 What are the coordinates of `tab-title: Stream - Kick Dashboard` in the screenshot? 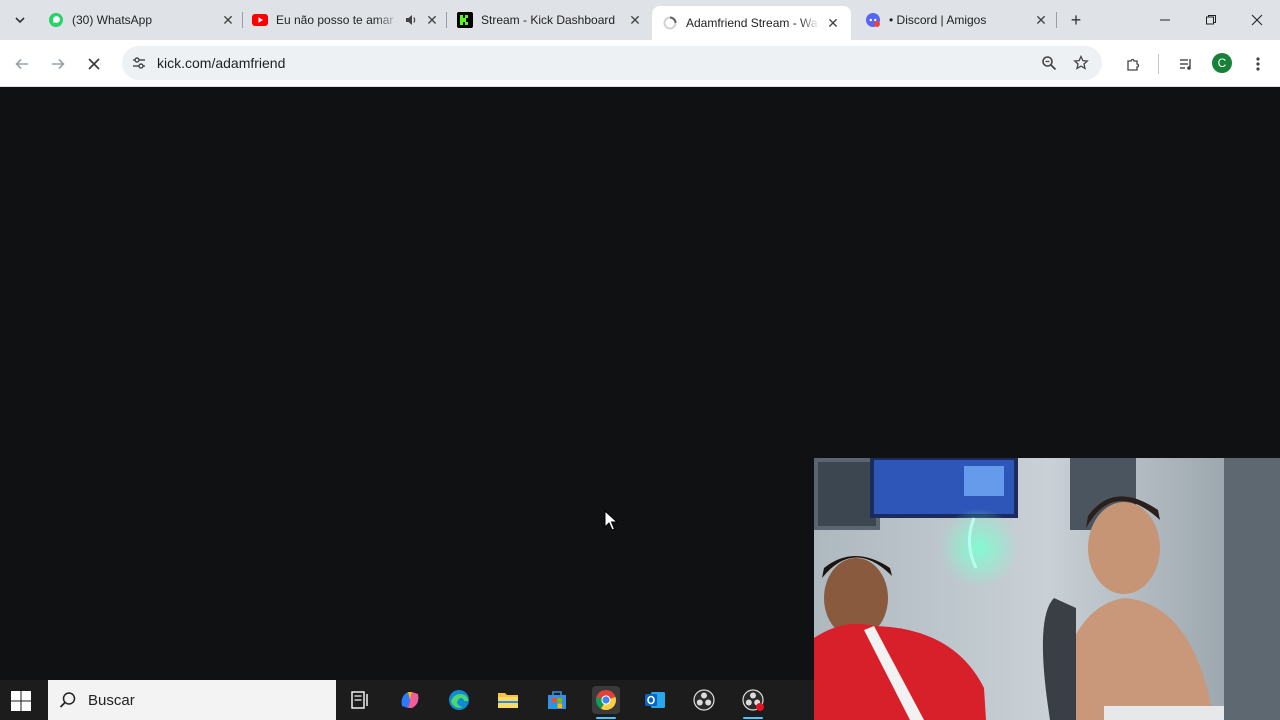 It's located at (548, 20).